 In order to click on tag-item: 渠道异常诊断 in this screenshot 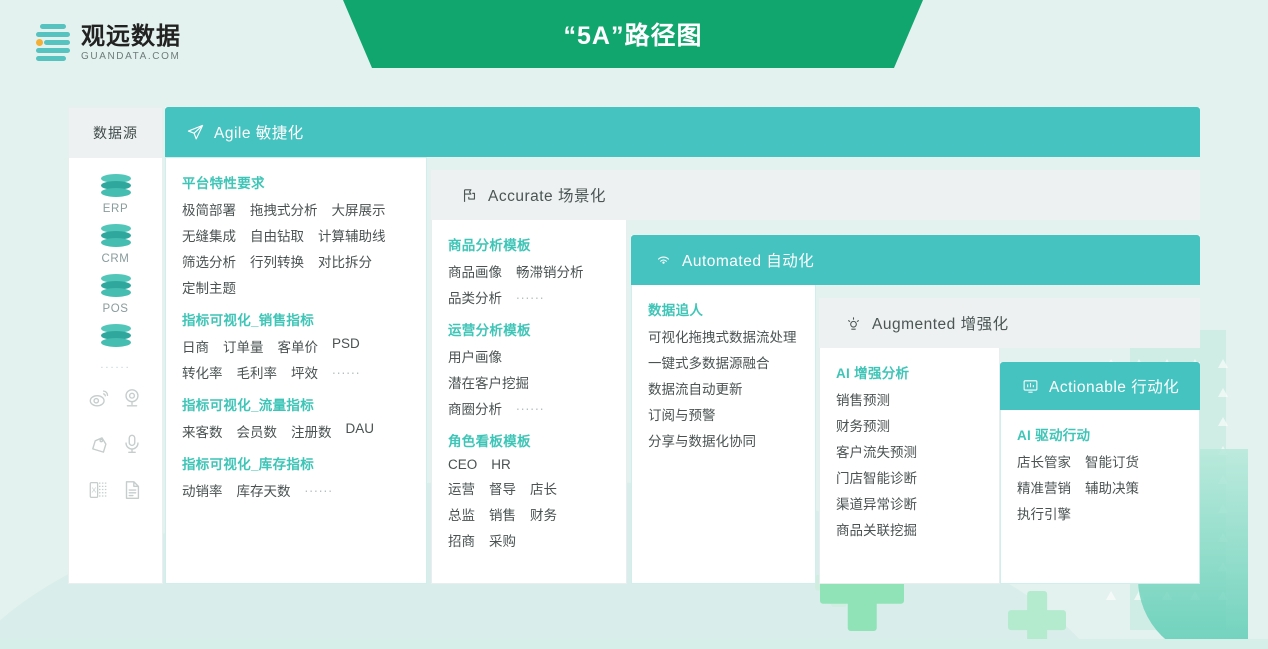, I will do `click(876, 503)`.